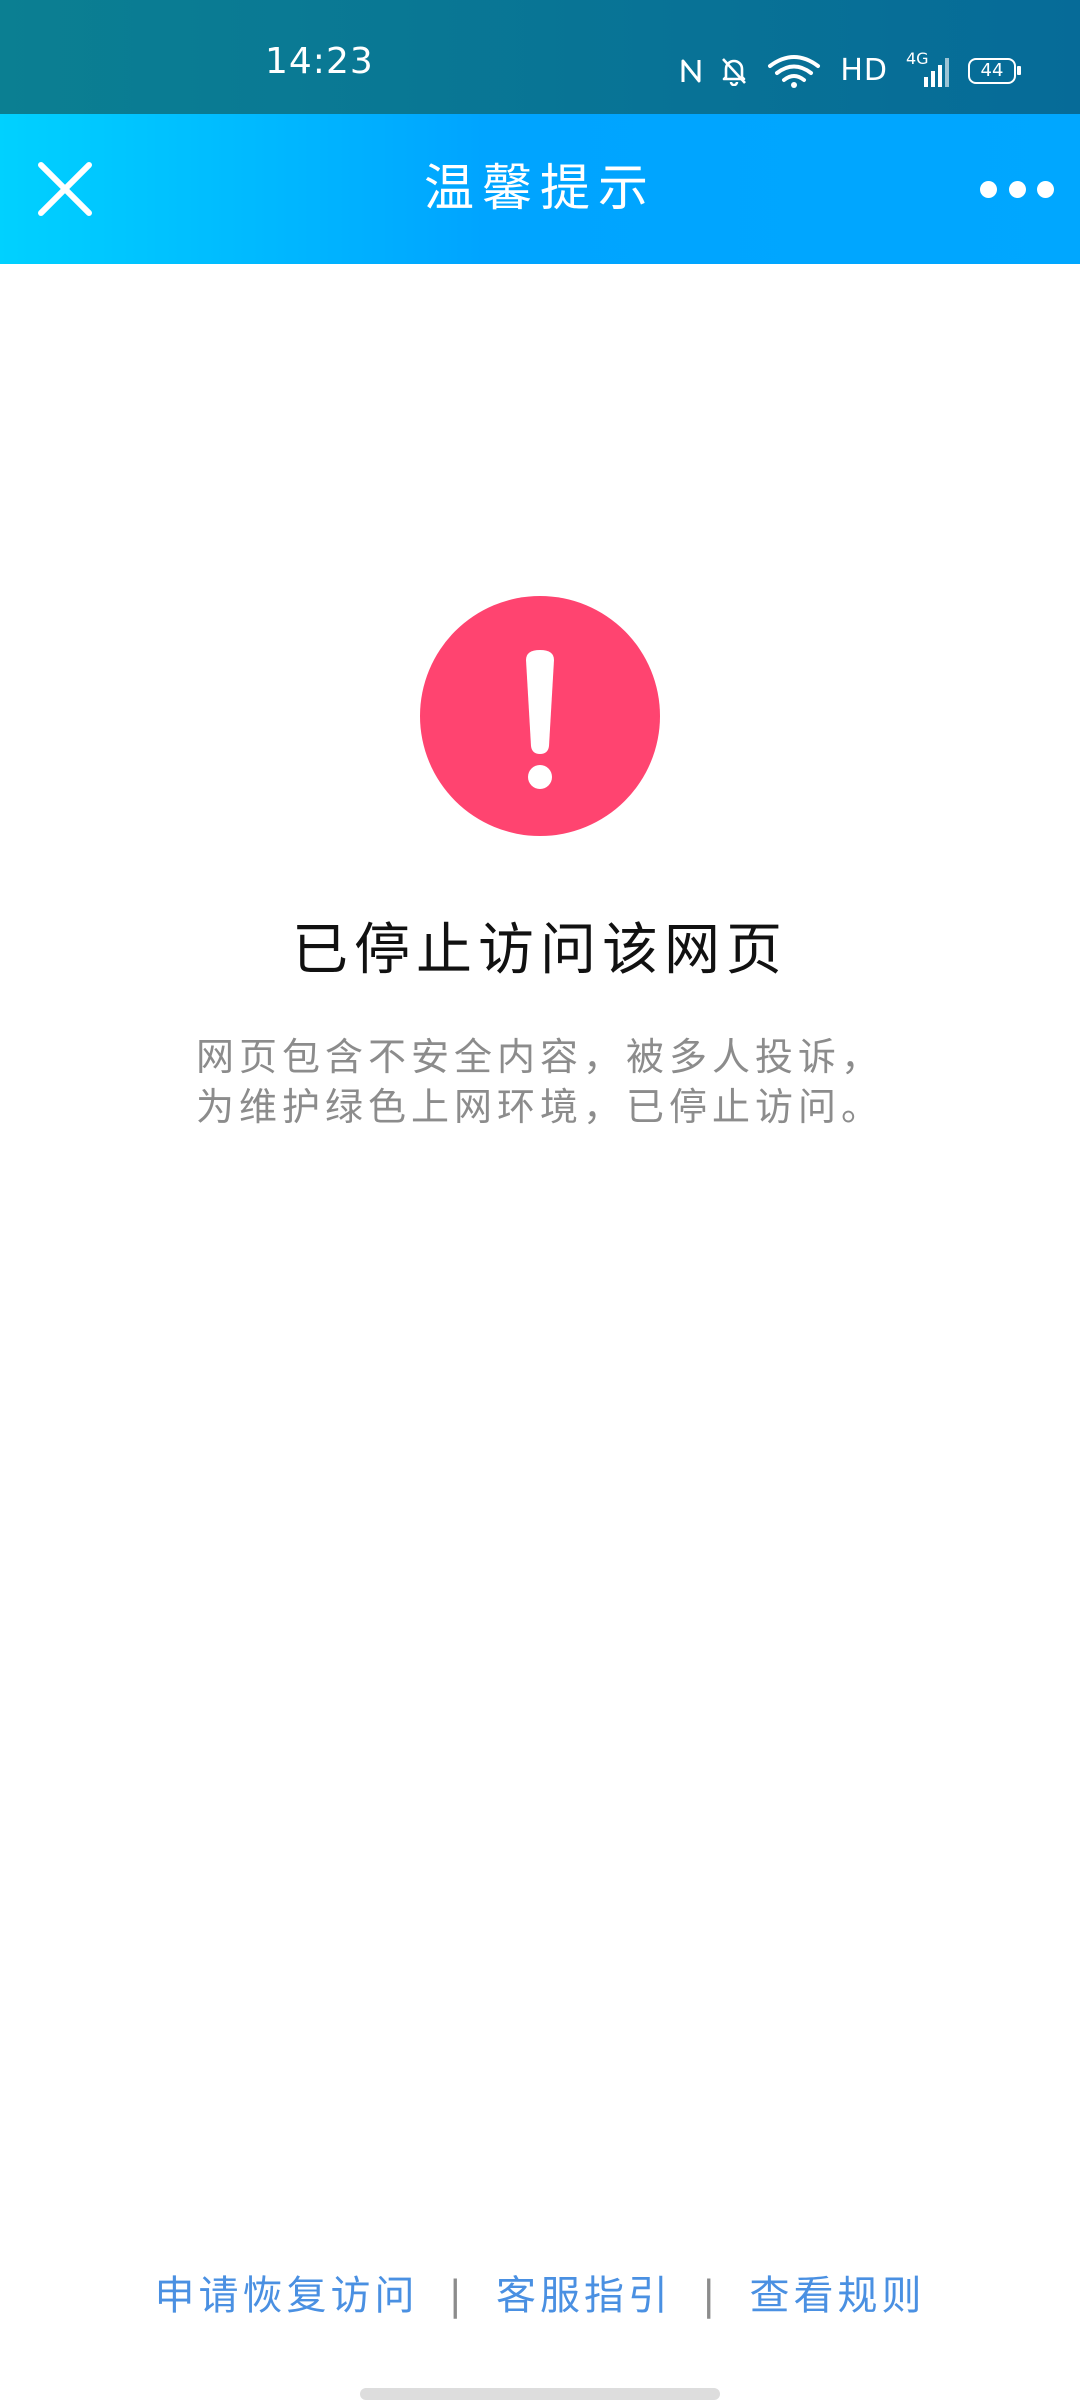  I want to click on status-icons: HD 4G 44, so click(850, 69).